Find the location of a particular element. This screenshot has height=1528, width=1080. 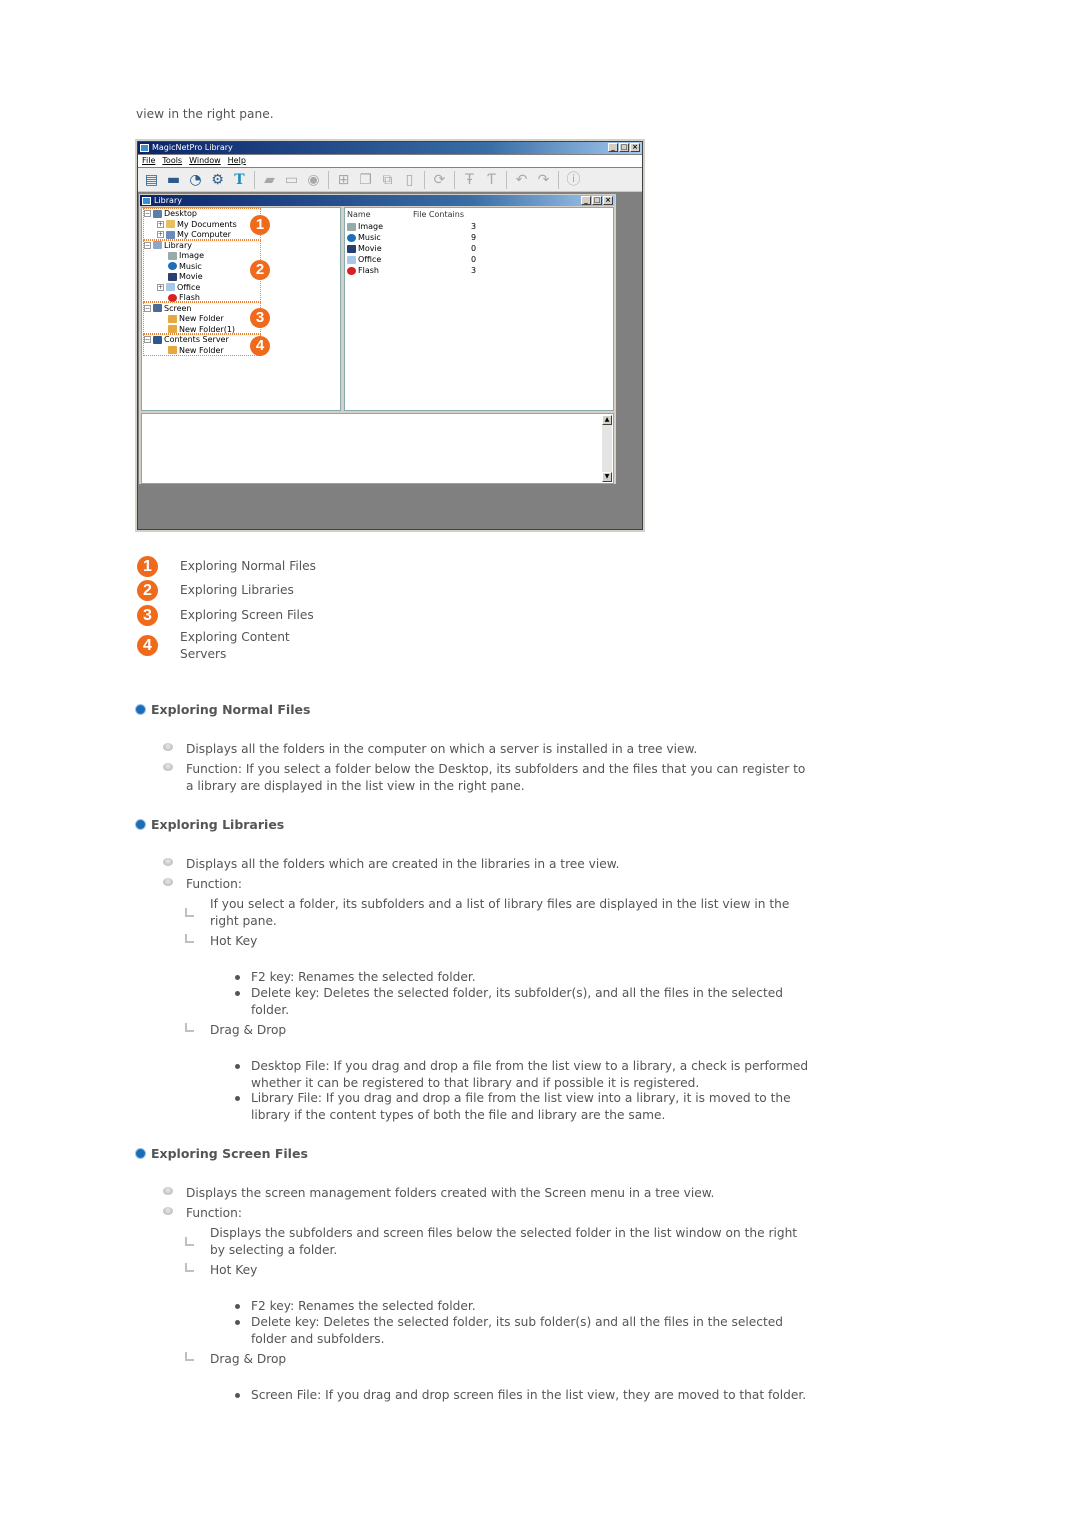

delete-icon: ▯ is located at coordinates (409, 180).